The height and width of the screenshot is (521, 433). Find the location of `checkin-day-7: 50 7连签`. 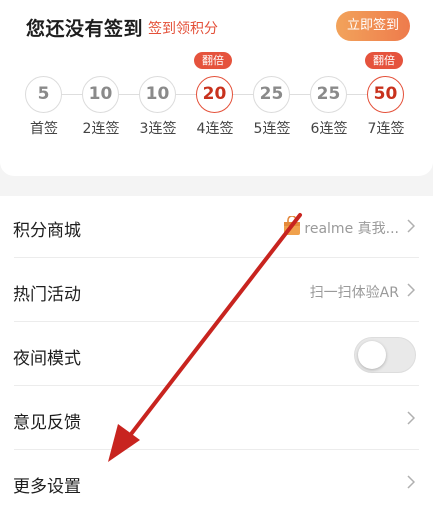

checkin-day-7: 50 7连签 is located at coordinates (385, 108).